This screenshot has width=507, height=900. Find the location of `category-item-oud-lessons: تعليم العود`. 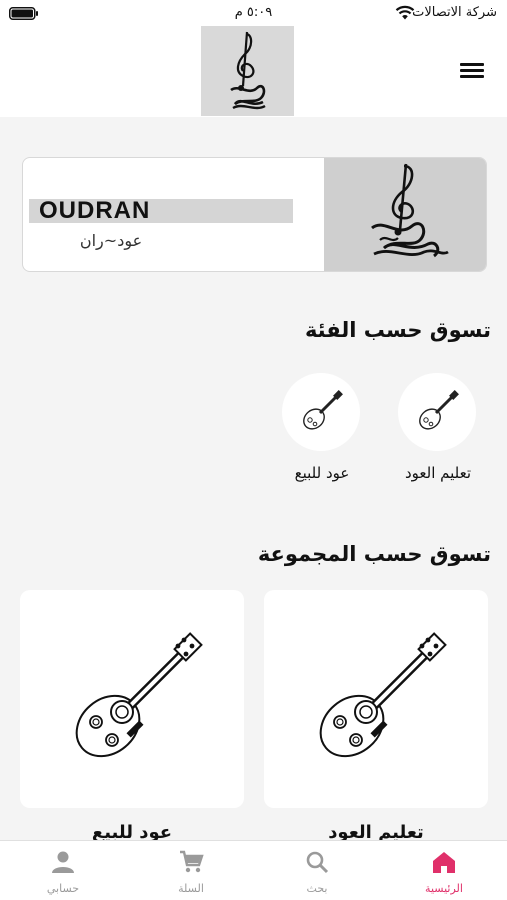

category-item-oud-lessons: تعليم العود is located at coordinates (438, 433).